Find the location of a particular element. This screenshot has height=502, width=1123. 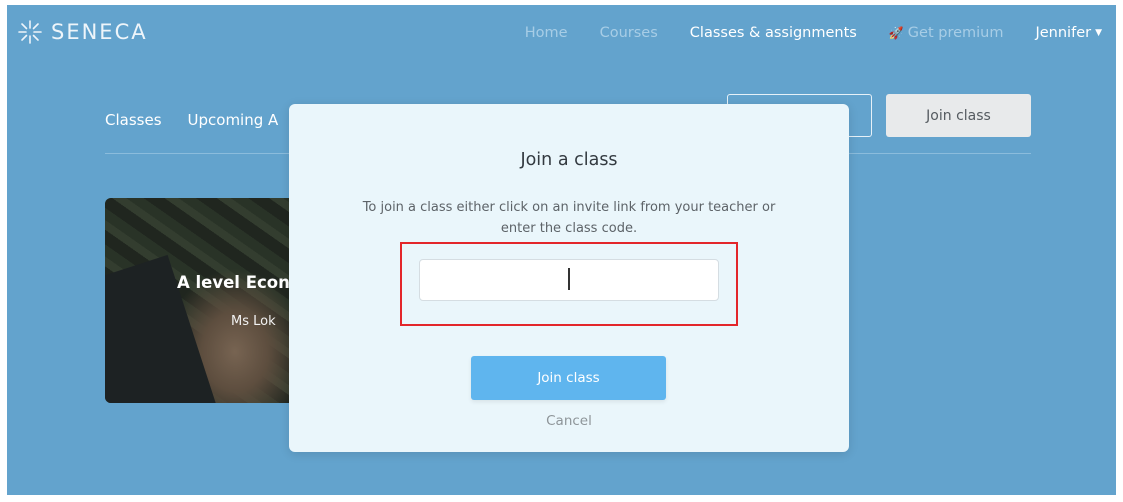

nav-classes-assignments: Classes & assignments is located at coordinates (773, 33).